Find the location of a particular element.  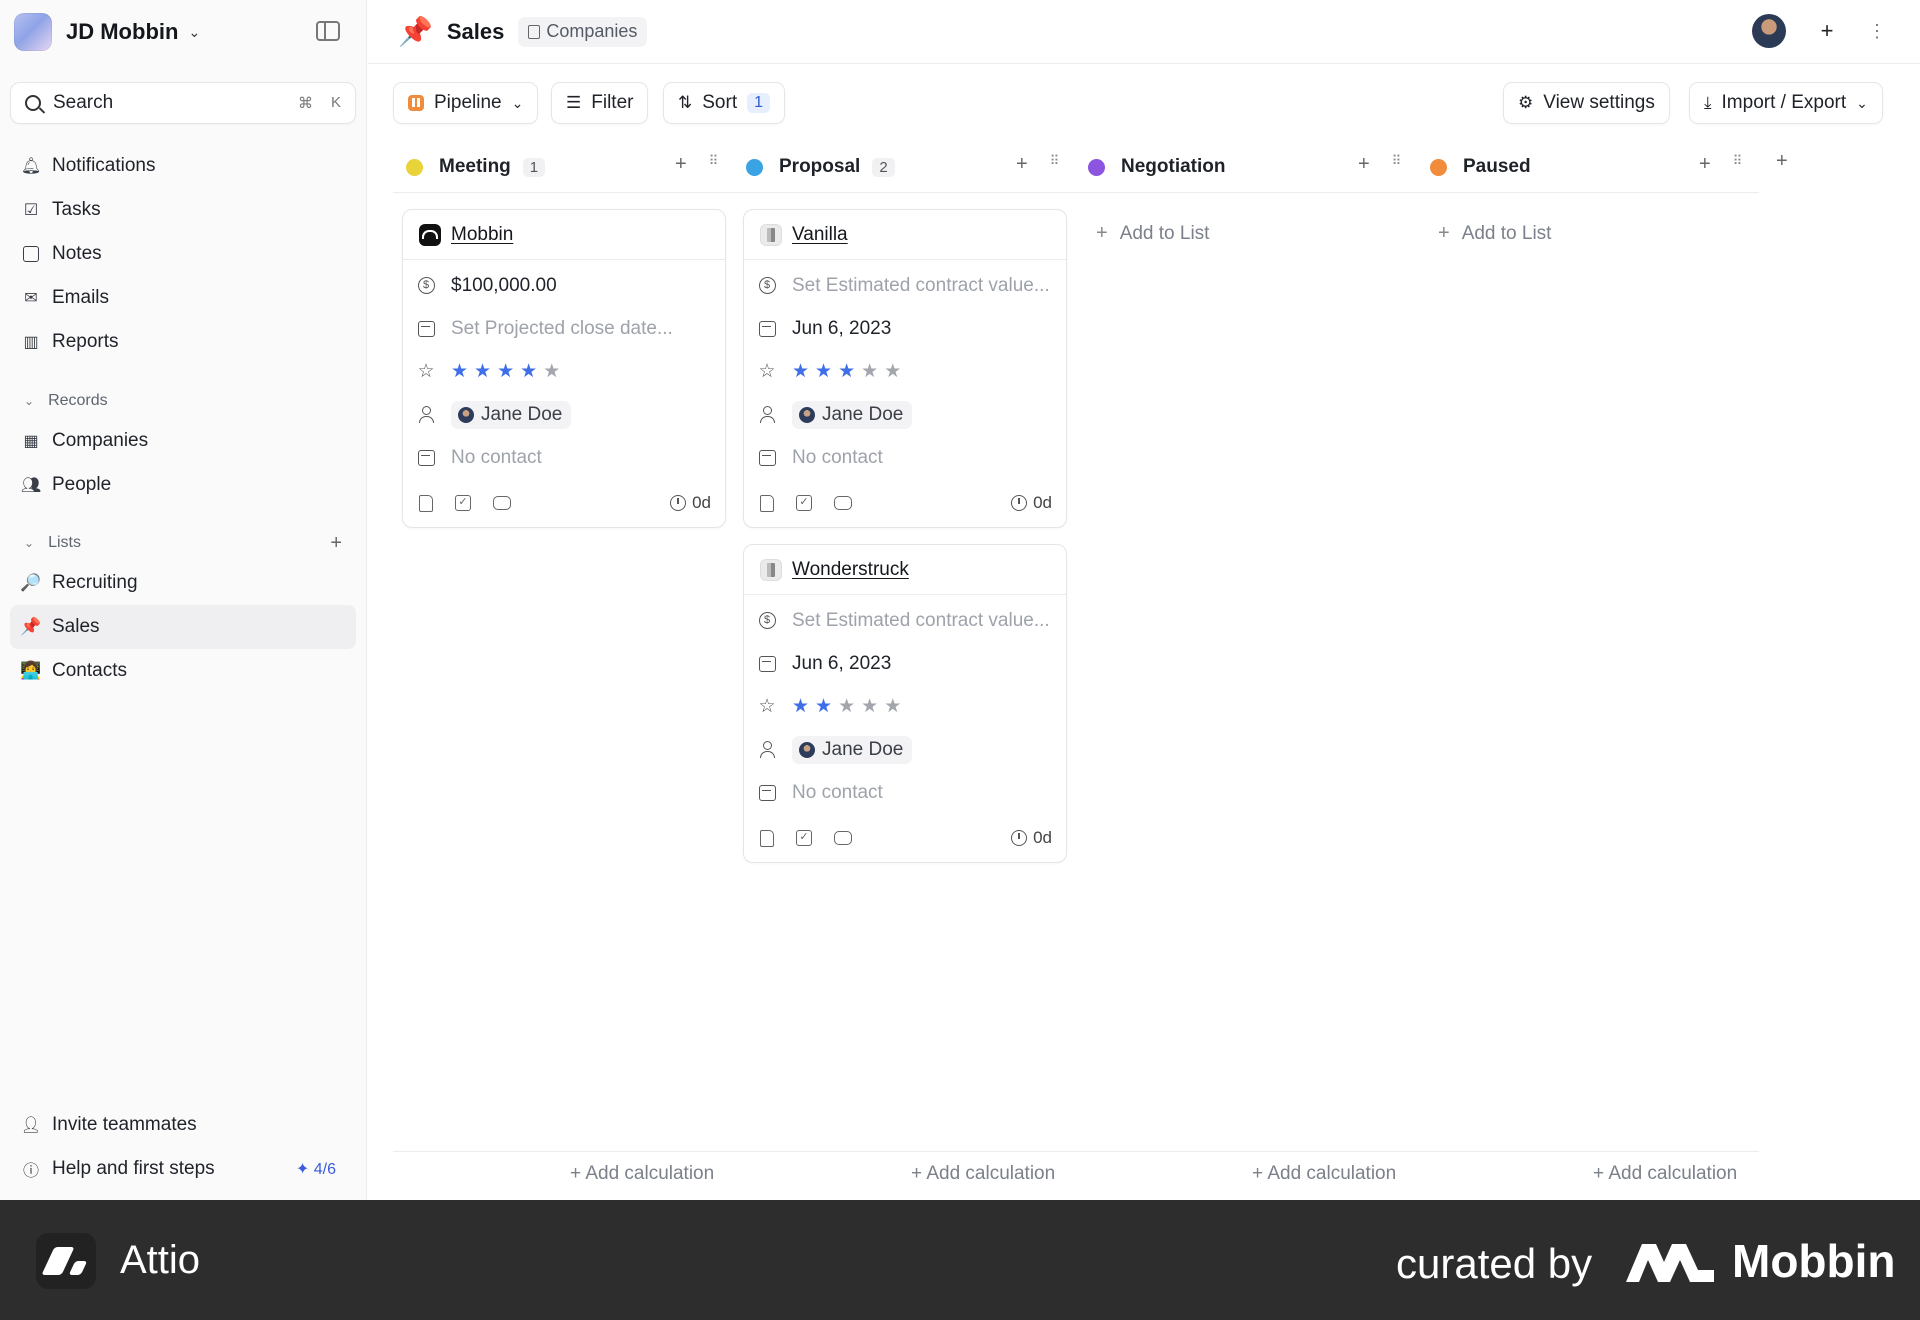

age-value: 0d is located at coordinates (1042, 502).